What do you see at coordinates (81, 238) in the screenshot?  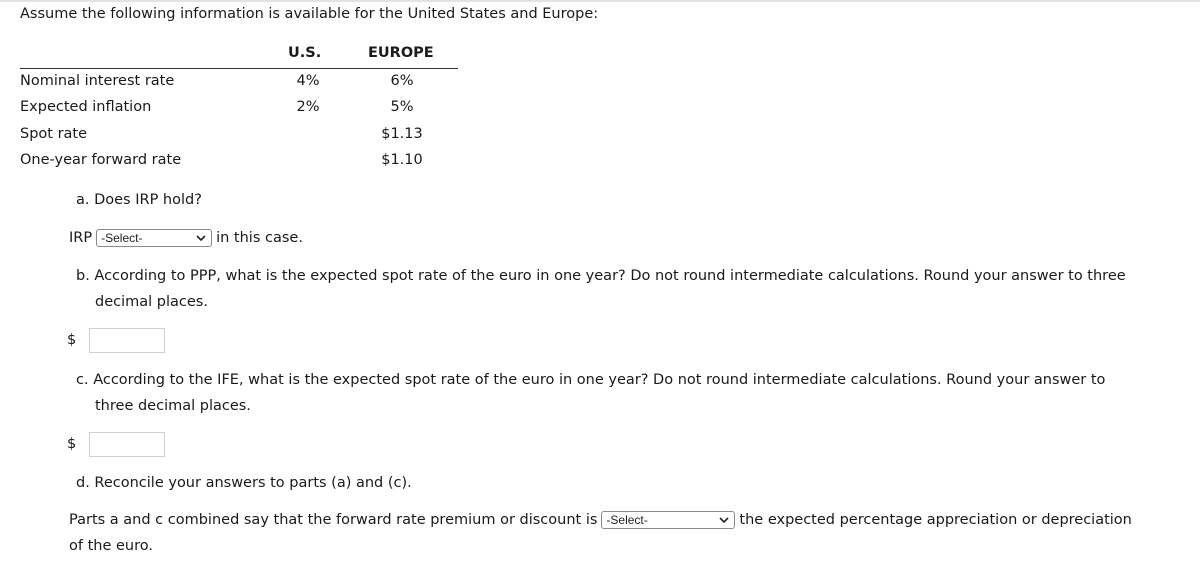 I see `irp-label: IRP` at bounding box center [81, 238].